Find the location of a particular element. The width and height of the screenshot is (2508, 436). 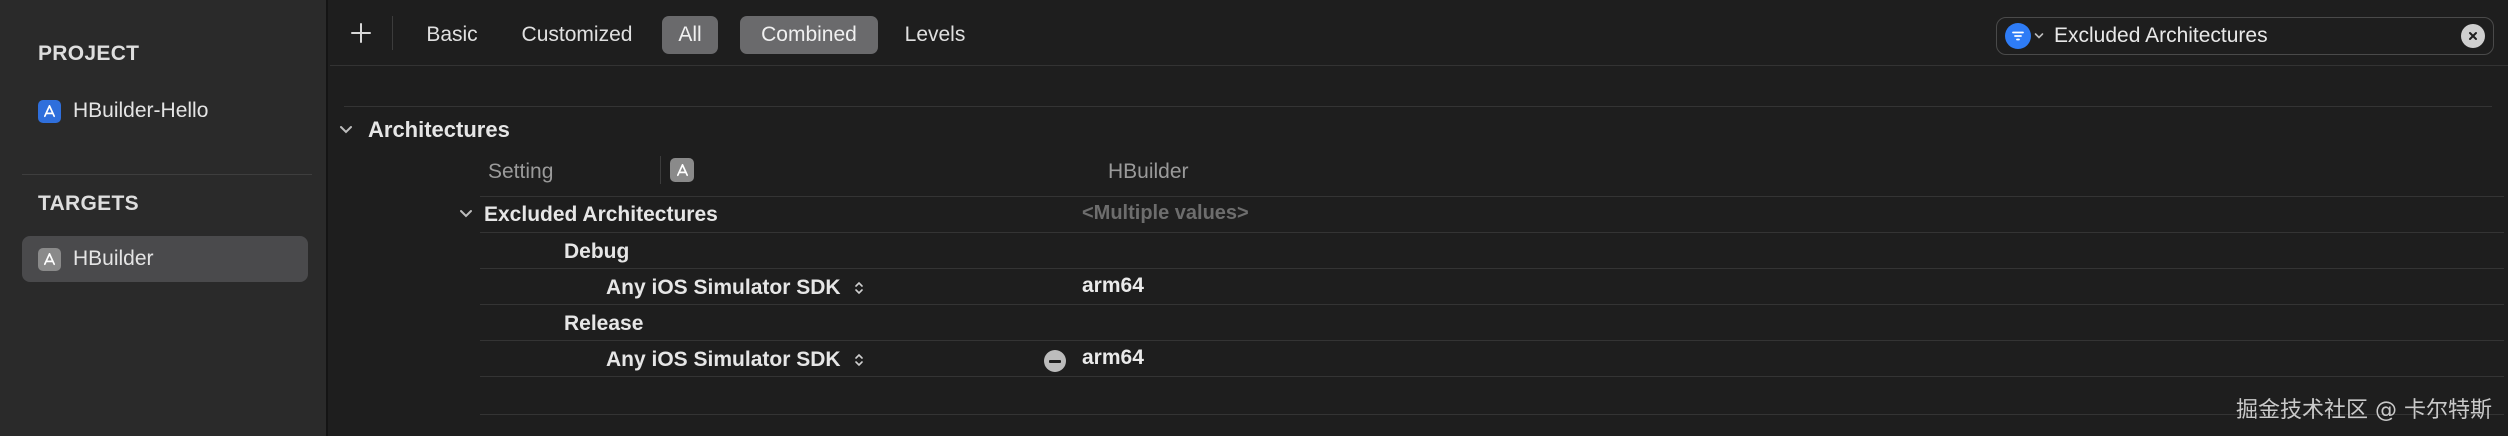

column-divider is located at coordinates (660, 170).